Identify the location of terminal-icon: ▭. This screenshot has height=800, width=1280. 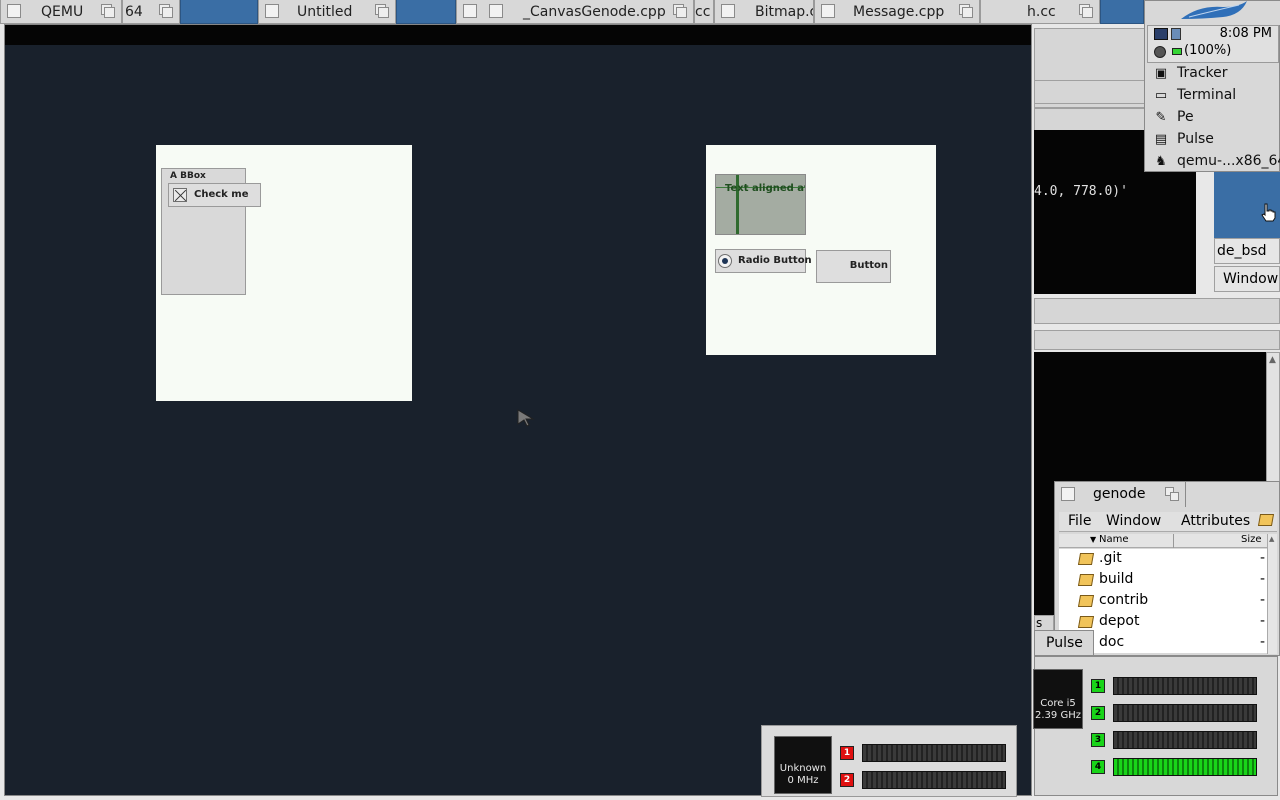
(1161, 95).